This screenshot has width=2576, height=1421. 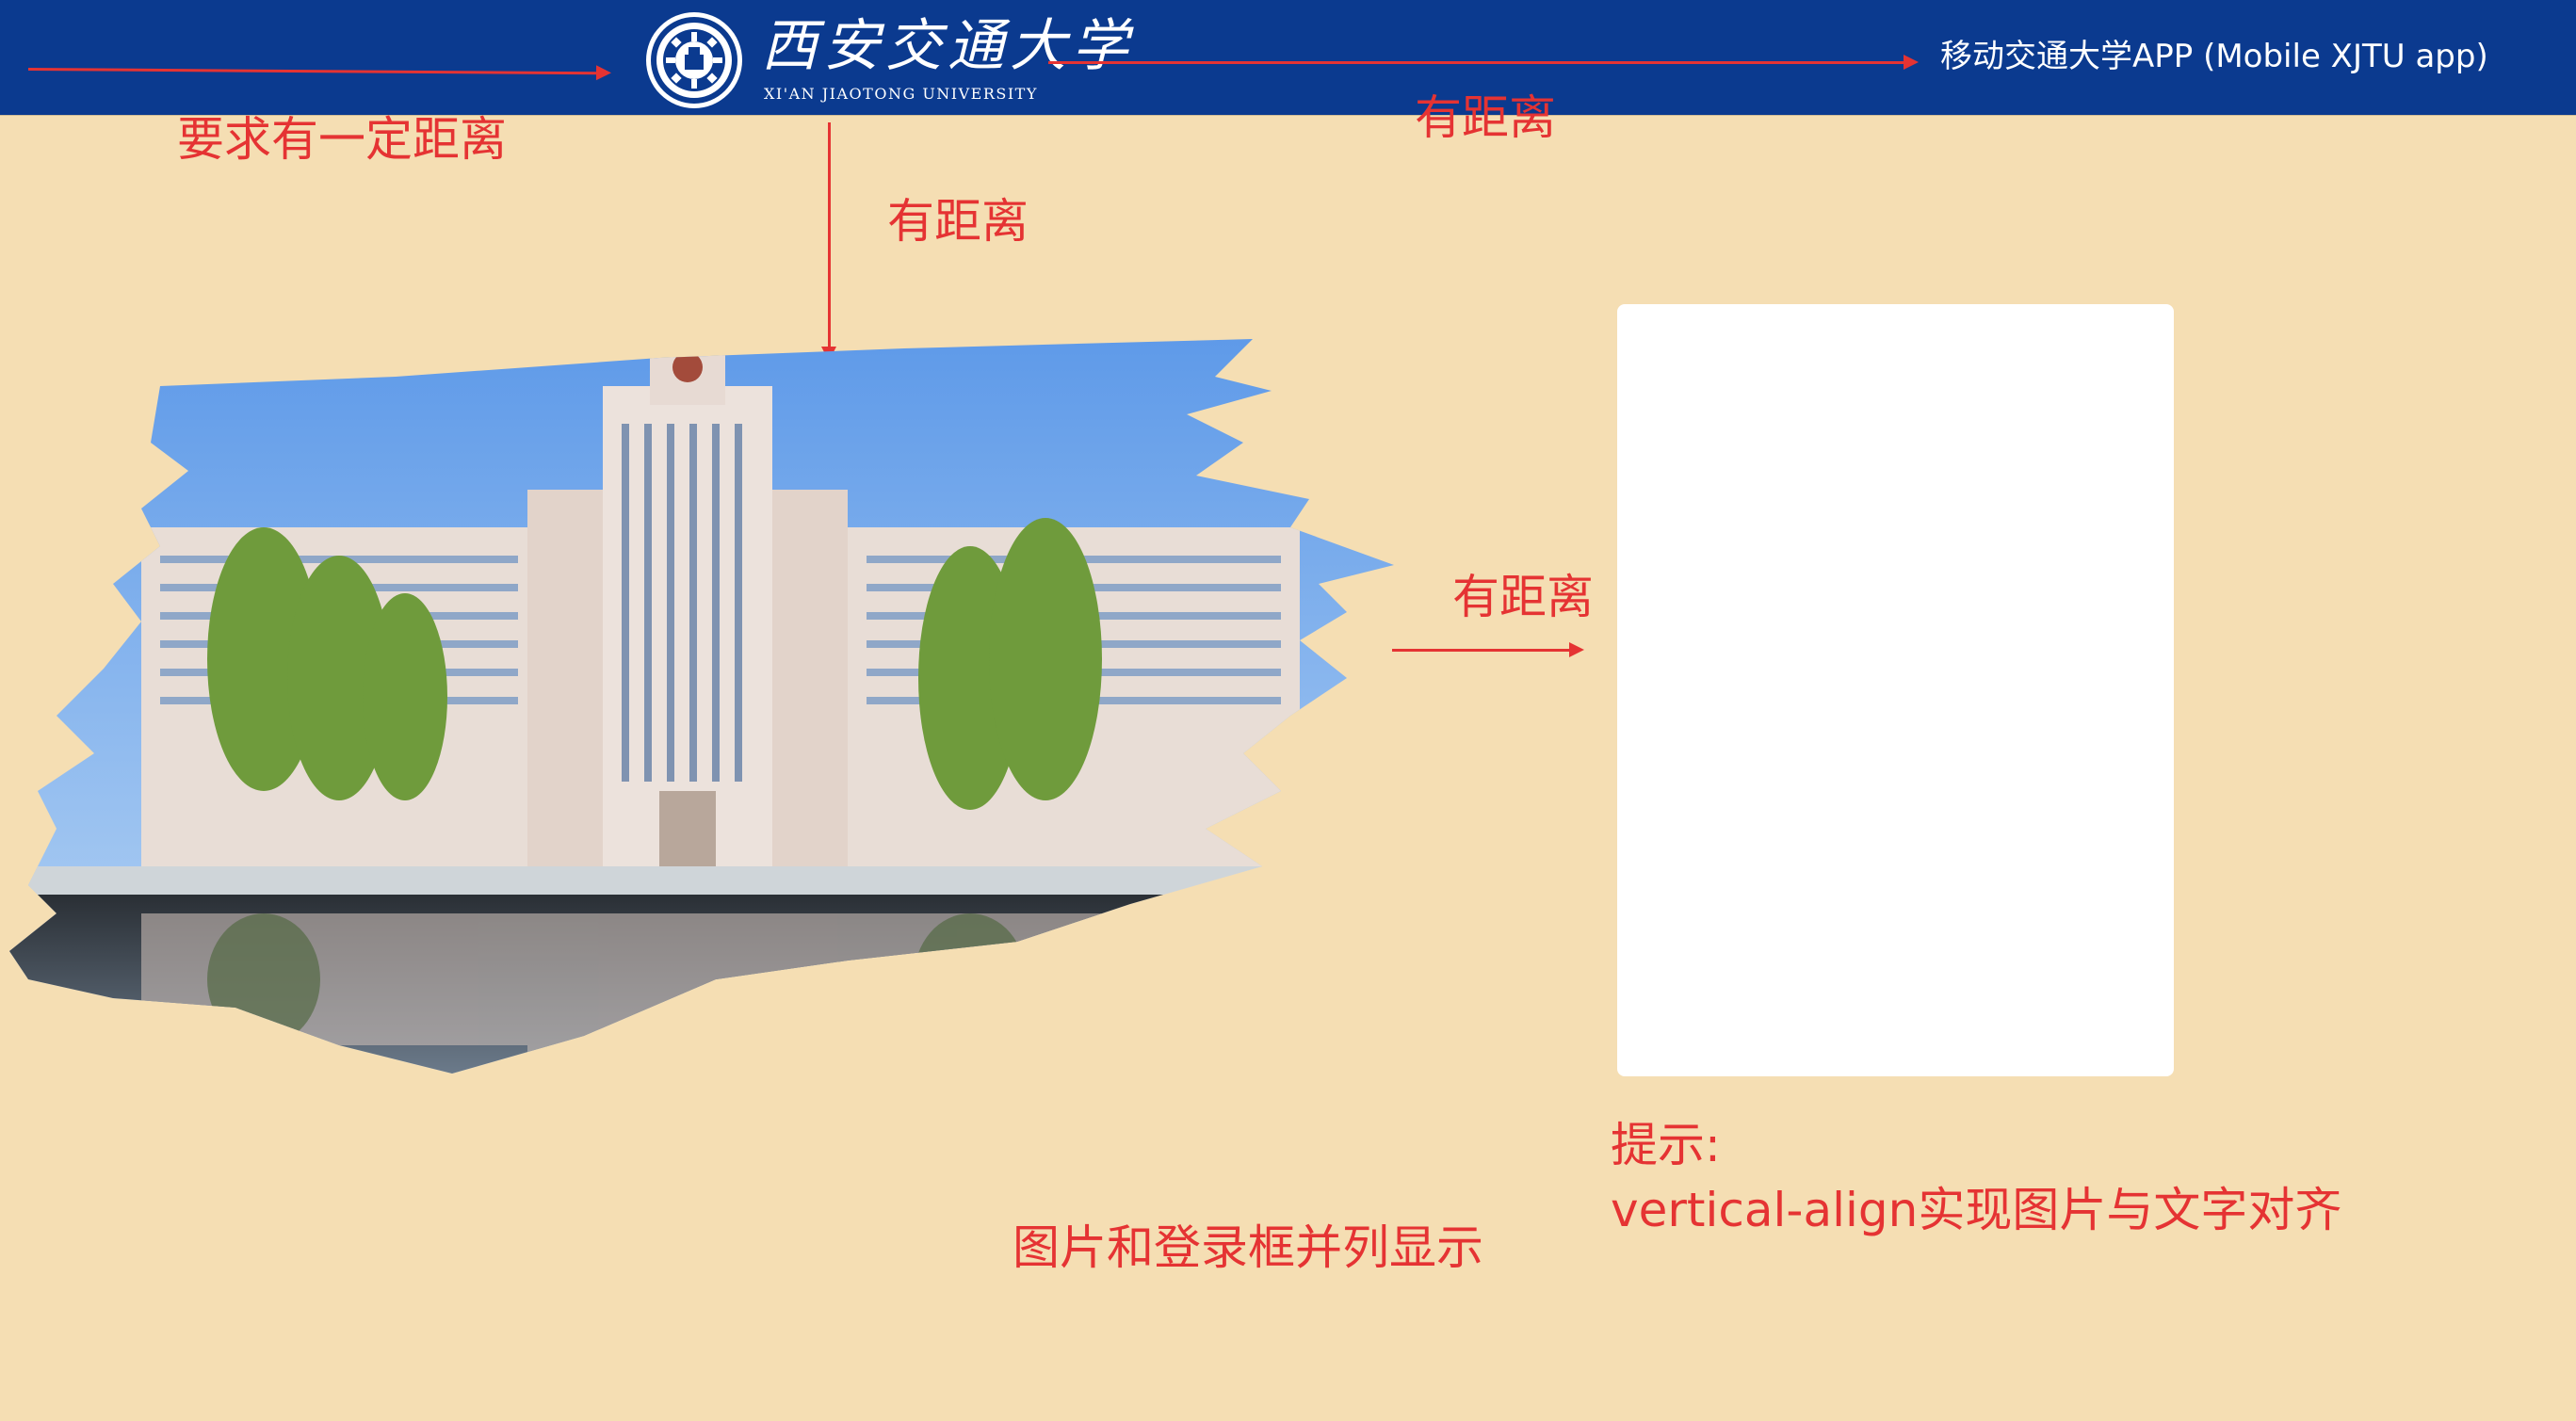 I want to click on tip-title: 提示:, so click(x=1666, y=1145).